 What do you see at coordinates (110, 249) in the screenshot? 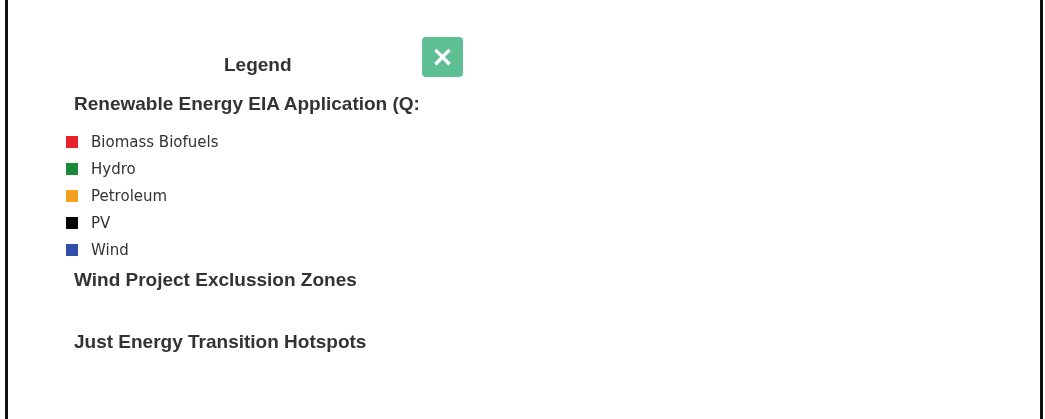
I see `legend-label: Wind` at bounding box center [110, 249].